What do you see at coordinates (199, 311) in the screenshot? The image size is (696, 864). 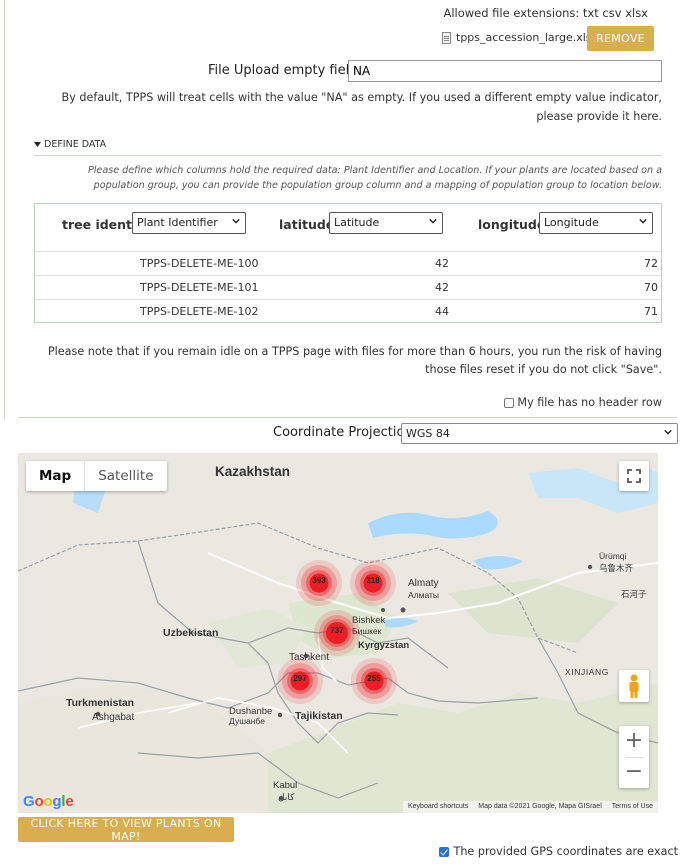 I see `cell-tree-id: TPPS-DELETE-ME-102` at bounding box center [199, 311].